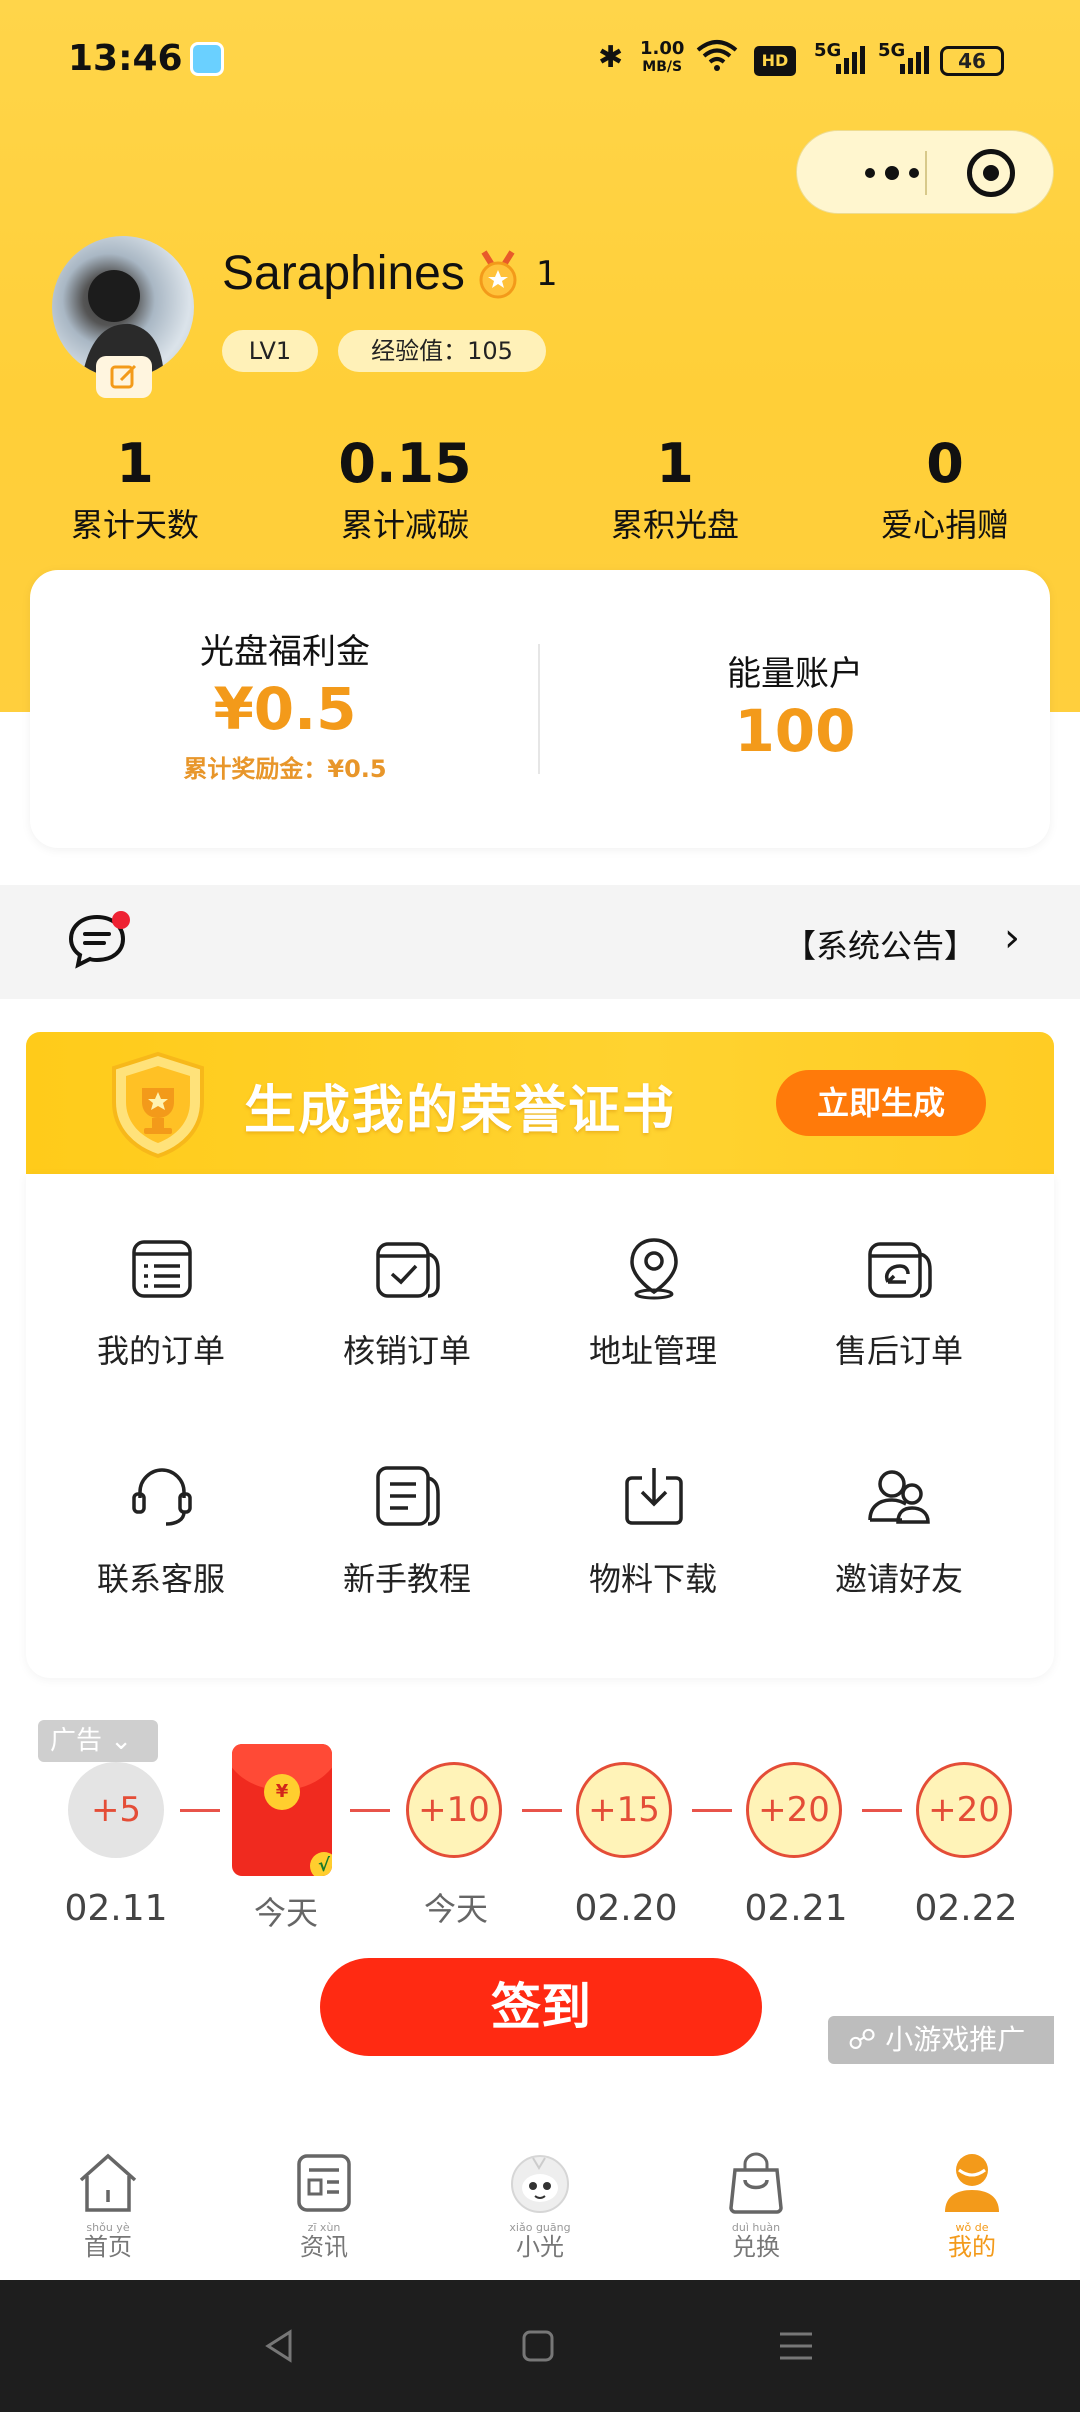 The image size is (1080, 2412). Describe the element at coordinates (944, 525) in the screenshot. I see `stat-label: 爱心捐赠` at that location.